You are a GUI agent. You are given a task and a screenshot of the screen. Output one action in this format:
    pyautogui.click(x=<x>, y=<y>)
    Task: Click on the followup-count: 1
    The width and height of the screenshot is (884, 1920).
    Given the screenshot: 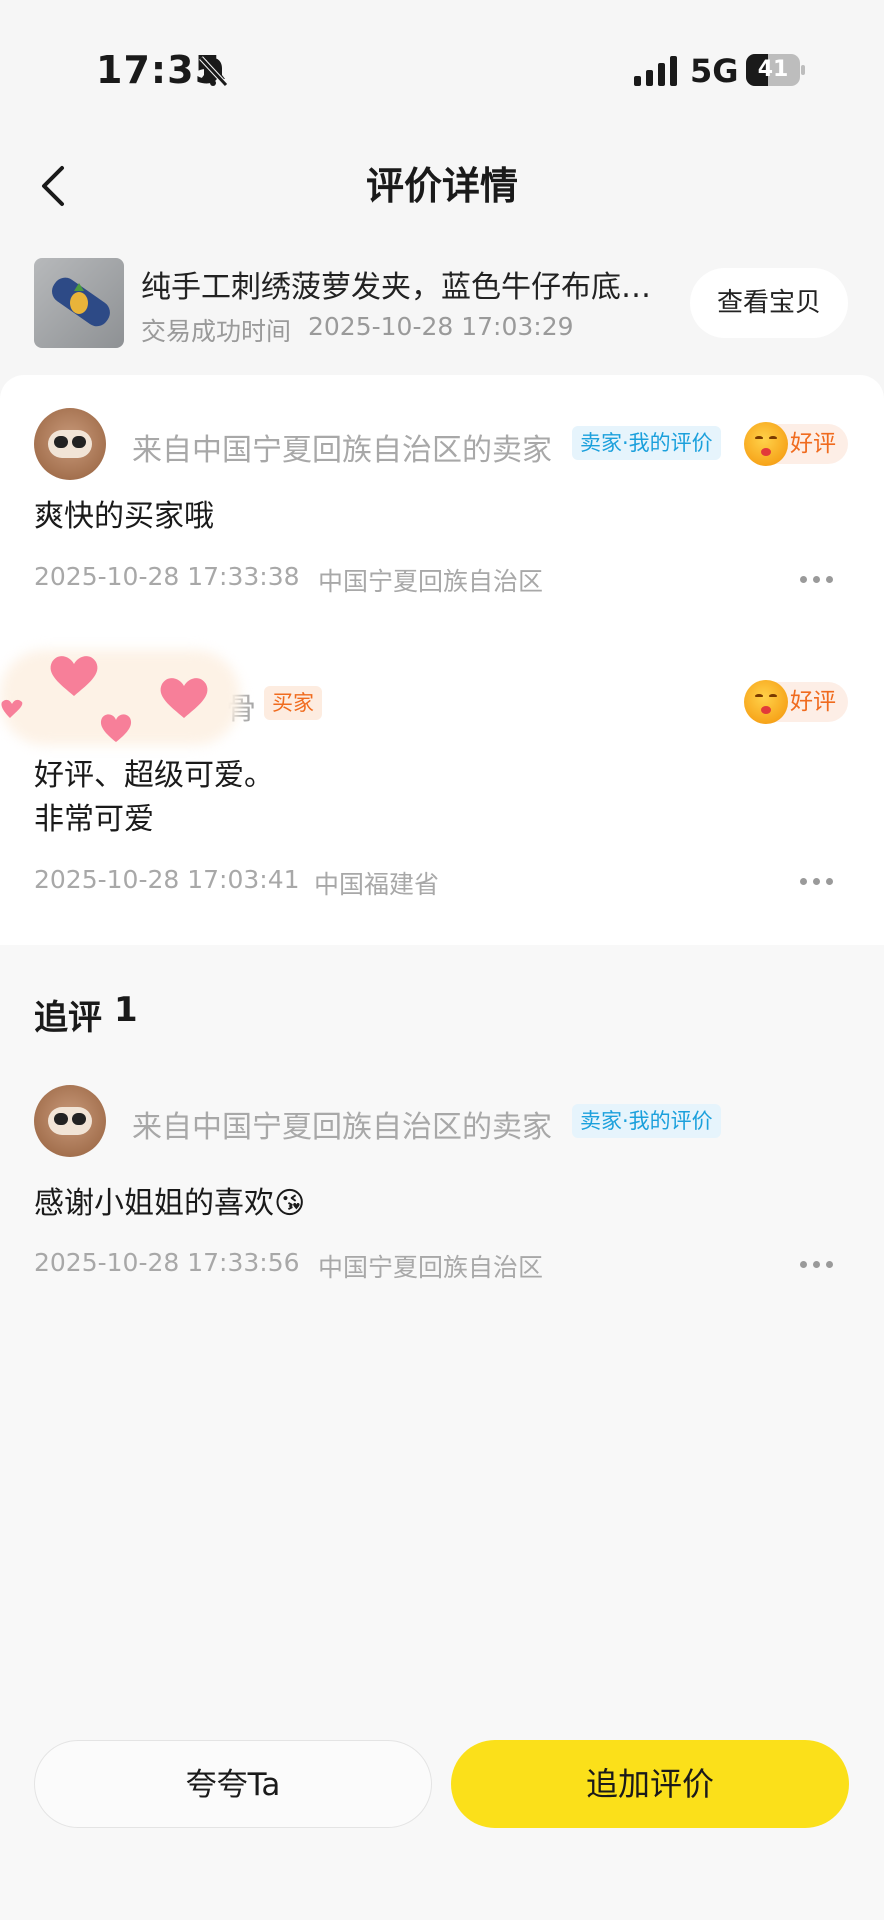 What is the action you would take?
    pyautogui.click(x=126, y=1010)
    